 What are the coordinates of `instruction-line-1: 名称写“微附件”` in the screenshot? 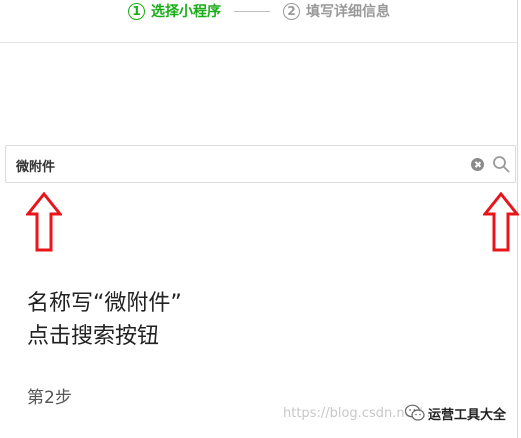 It's located at (104, 303).